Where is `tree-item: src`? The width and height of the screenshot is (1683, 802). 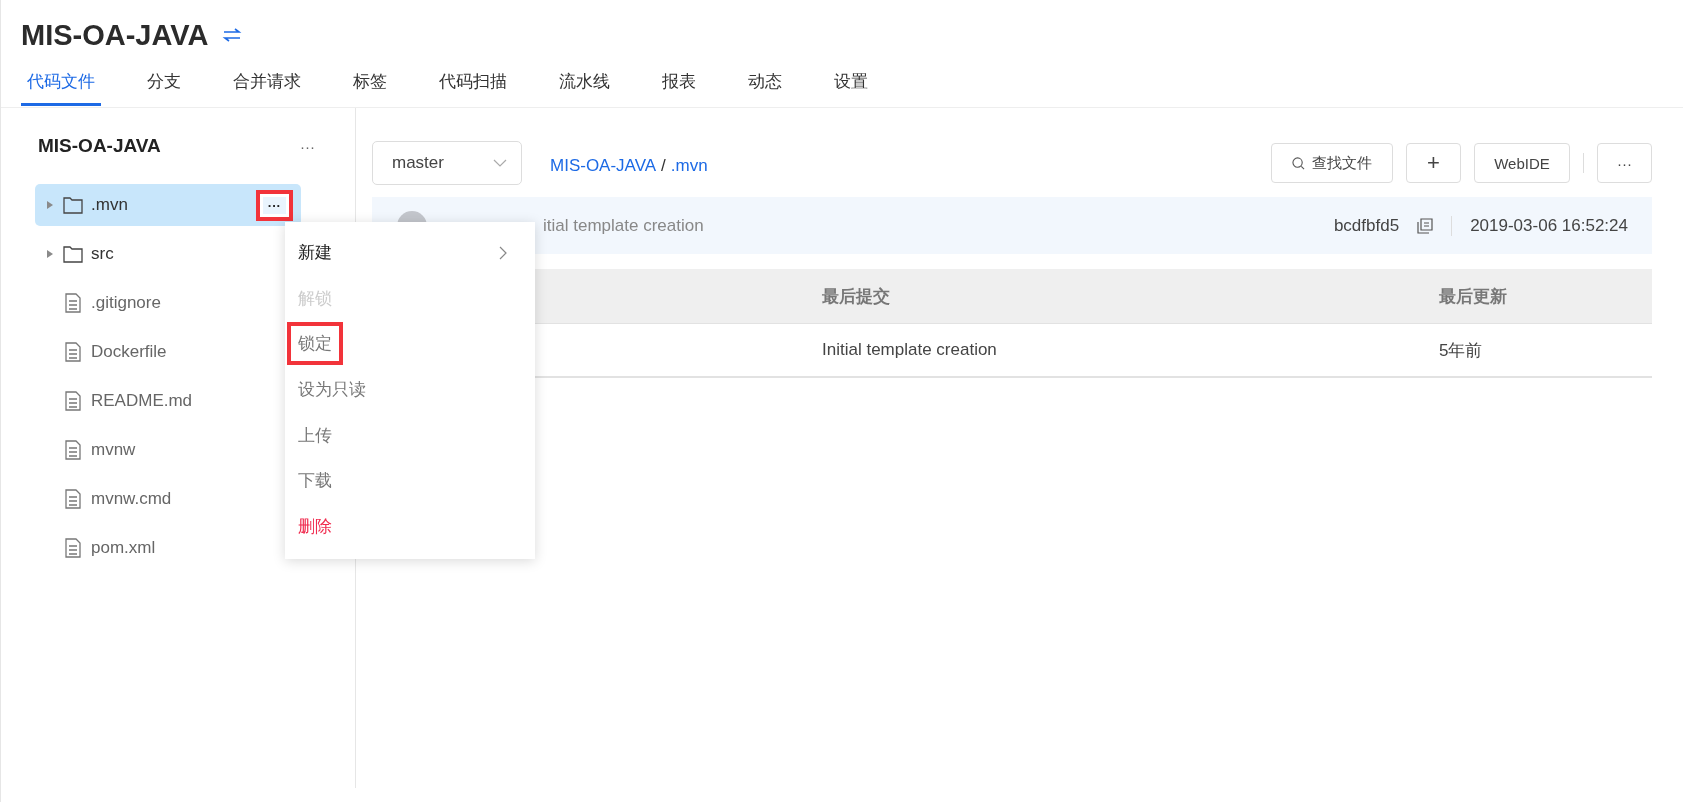 tree-item: src is located at coordinates (78, 254).